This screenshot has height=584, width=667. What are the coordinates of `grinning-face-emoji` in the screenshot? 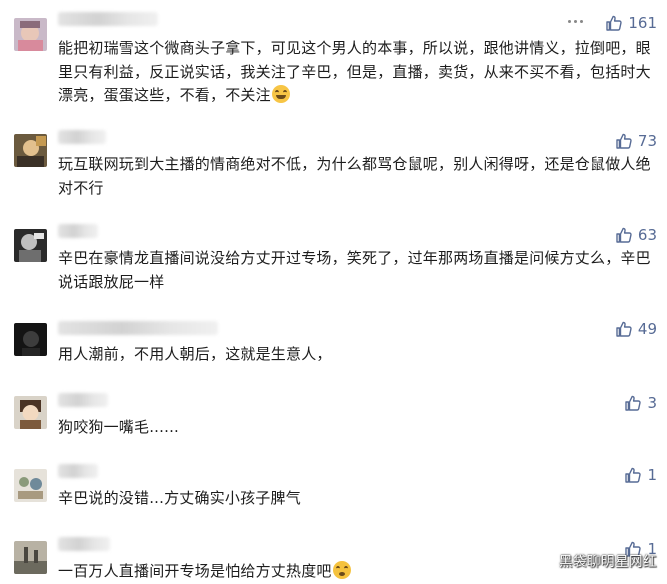 It's located at (280, 94).